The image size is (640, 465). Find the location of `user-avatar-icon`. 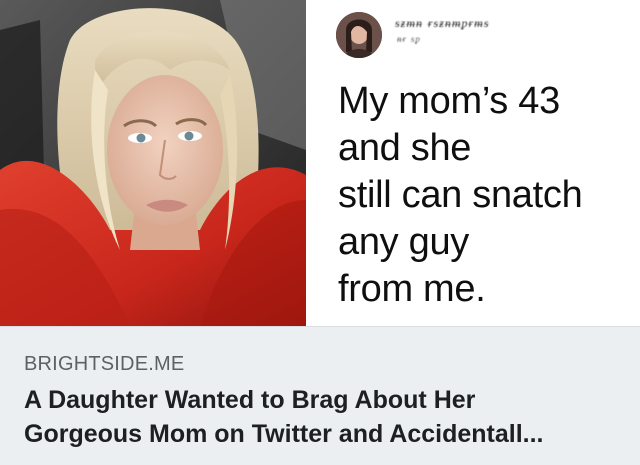

user-avatar-icon is located at coordinates (359, 35).